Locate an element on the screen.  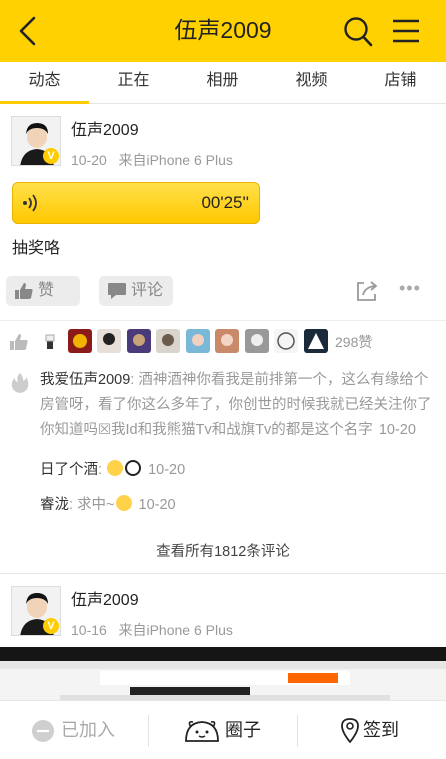
tab-bar: 动态 正在 相册 视频 店铺 is located at coordinates (223, 83).